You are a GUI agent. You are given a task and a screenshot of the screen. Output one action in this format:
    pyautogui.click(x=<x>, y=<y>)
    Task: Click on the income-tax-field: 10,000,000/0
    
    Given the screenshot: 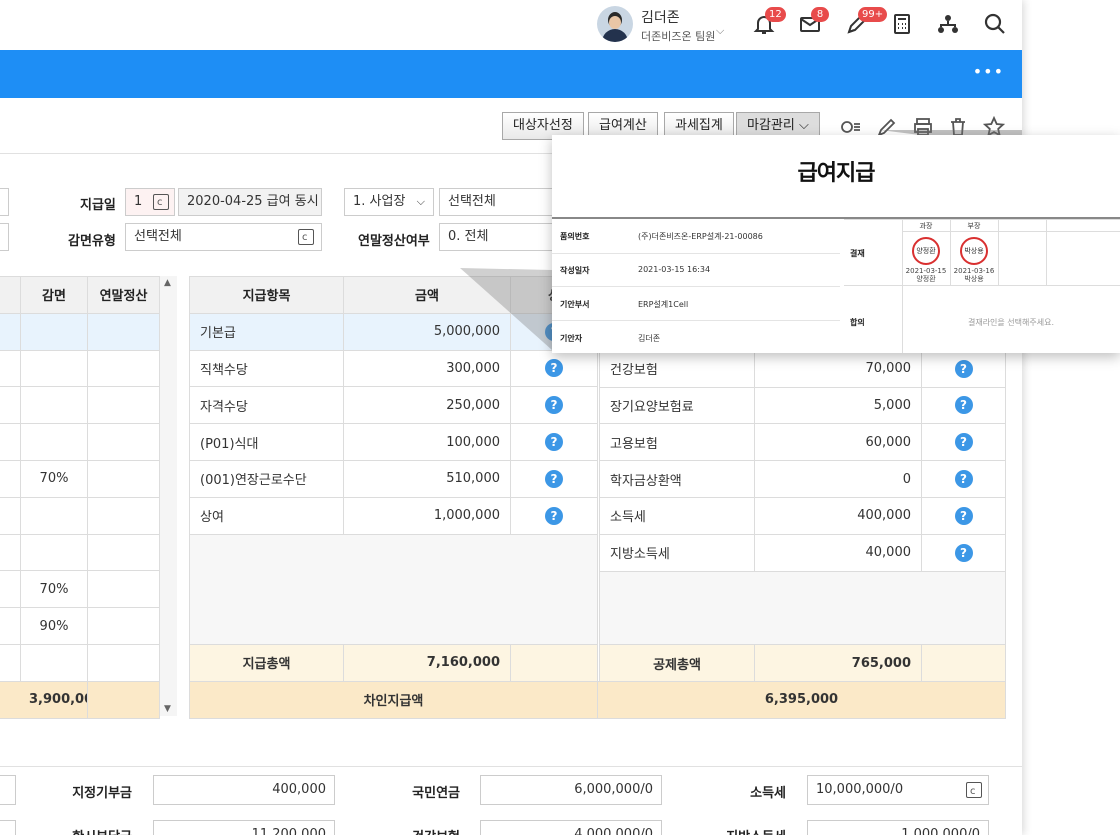 What is the action you would take?
    pyautogui.click(x=898, y=790)
    